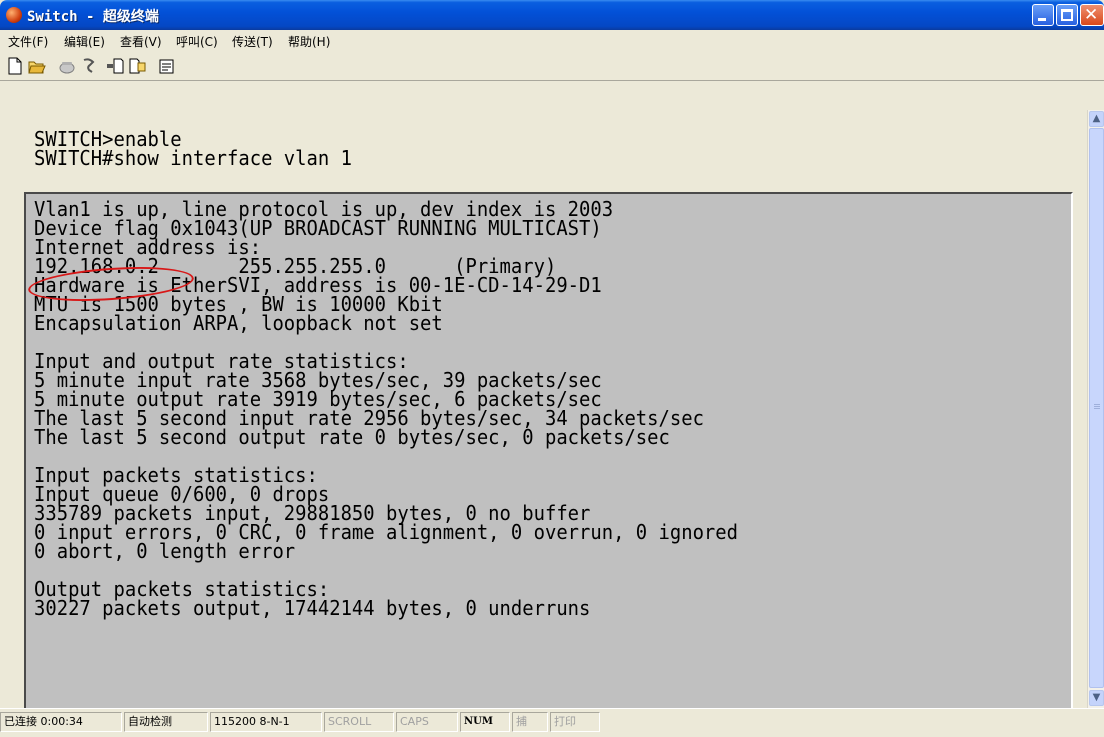 This screenshot has width=1104, height=737. Describe the element at coordinates (485, 722) in the screenshot. I see `status-num: NUM` at that location.